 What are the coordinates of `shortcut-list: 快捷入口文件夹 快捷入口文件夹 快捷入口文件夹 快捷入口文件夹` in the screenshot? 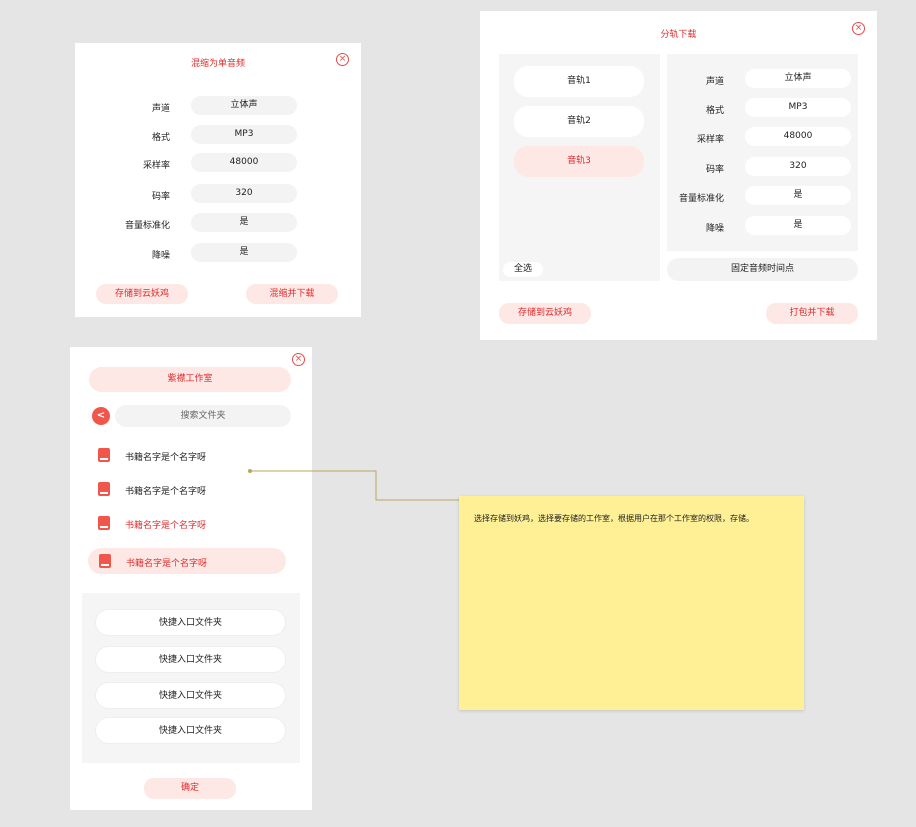 It's located at (191, 678).